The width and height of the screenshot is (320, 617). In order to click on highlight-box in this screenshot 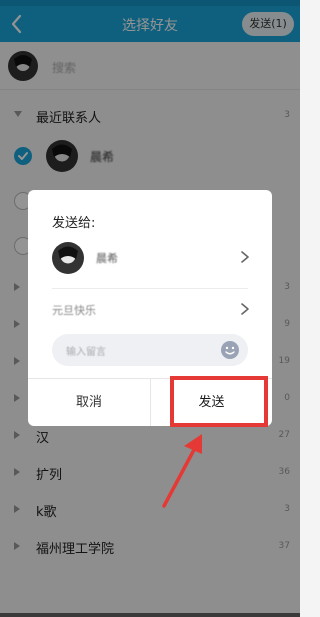, I will do `click(219, 401)`.